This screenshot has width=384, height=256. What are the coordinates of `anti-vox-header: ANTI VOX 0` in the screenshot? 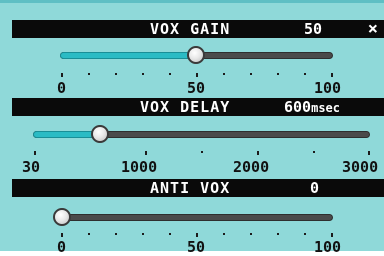 It's located at (198, 188).